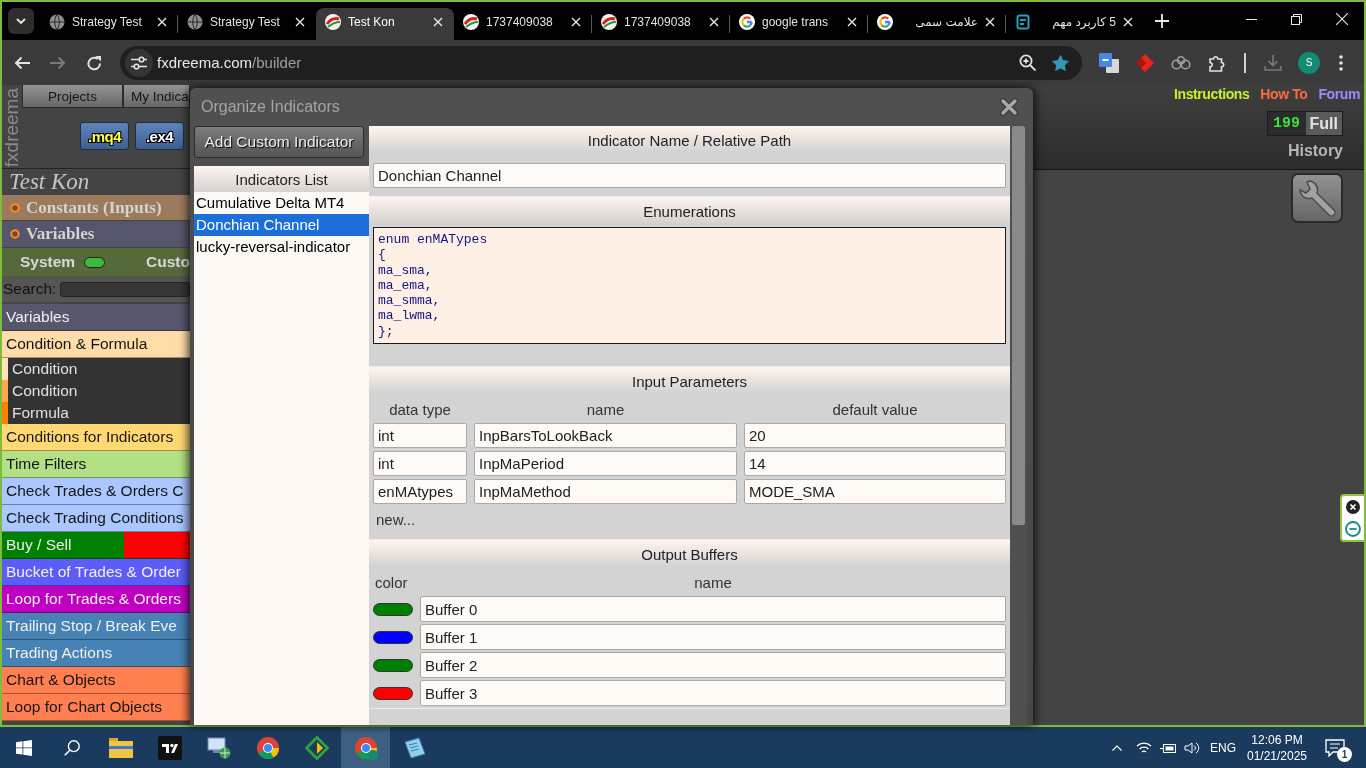 Image resolution: width=1366 pixels, height=768 pixels. I want to click on clock-time: 12:06 PM, so click(1277, 739).